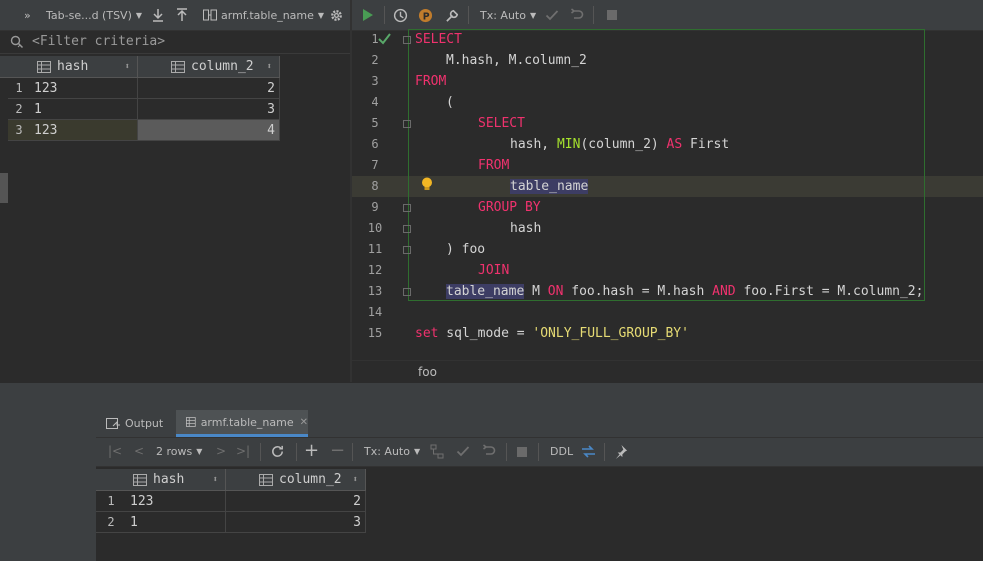 The height and width of the screenshot is (561, 983). I want to click on line-number: 15, so click(375, 333).